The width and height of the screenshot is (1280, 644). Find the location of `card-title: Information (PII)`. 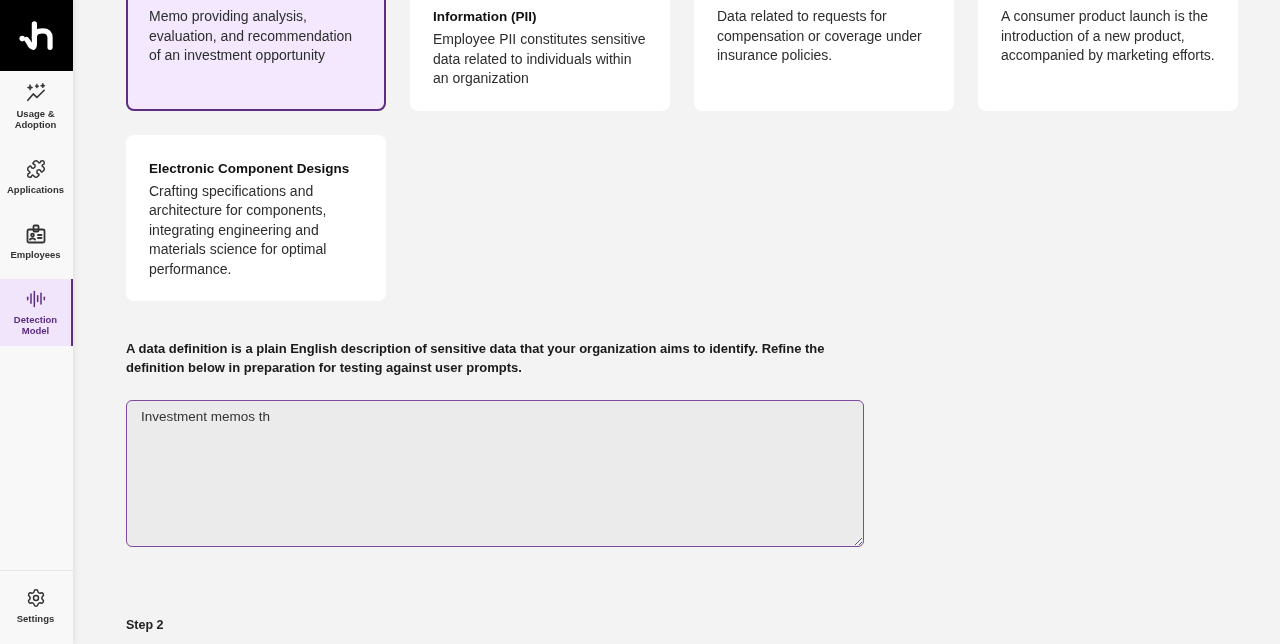

card-title: Information (PII) is located at coordinates (485, 17).